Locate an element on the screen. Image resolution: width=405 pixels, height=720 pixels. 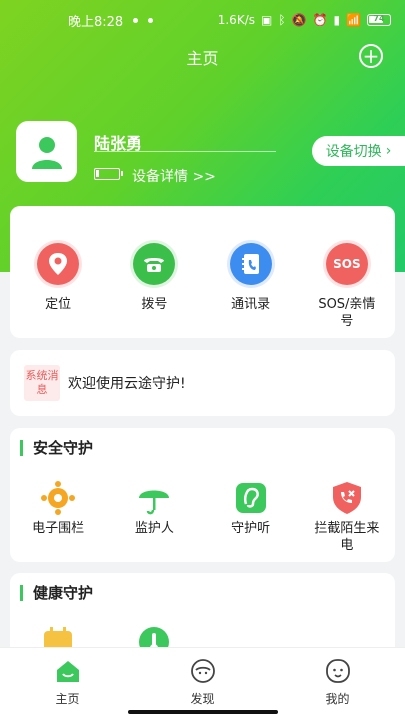
quick-action-label: SOS/亲情号 is located at coordinates (347, 313).